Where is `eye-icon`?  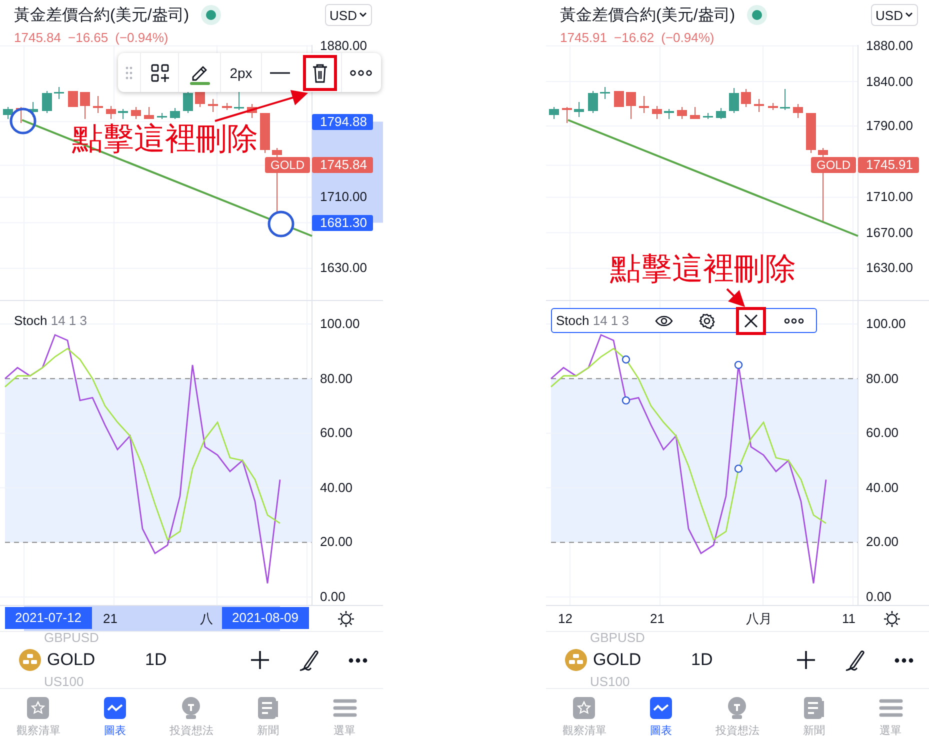 eye-icon is located at coordinates (664, 320).